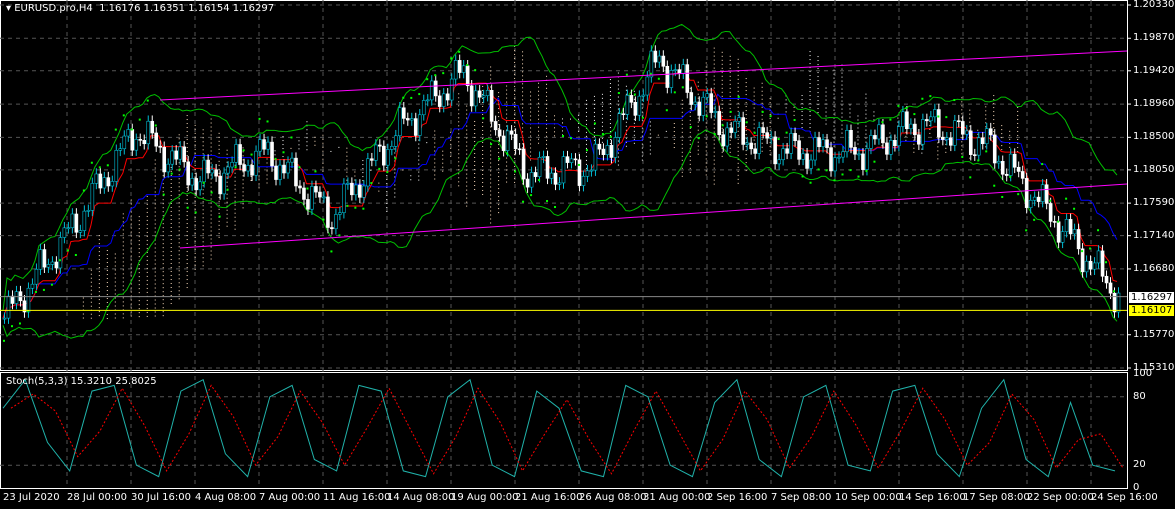 Image resolution: width=1175 pixels, height=509 pixels. I want to click on stoch-axis-label: 100, so click(1143, 373).